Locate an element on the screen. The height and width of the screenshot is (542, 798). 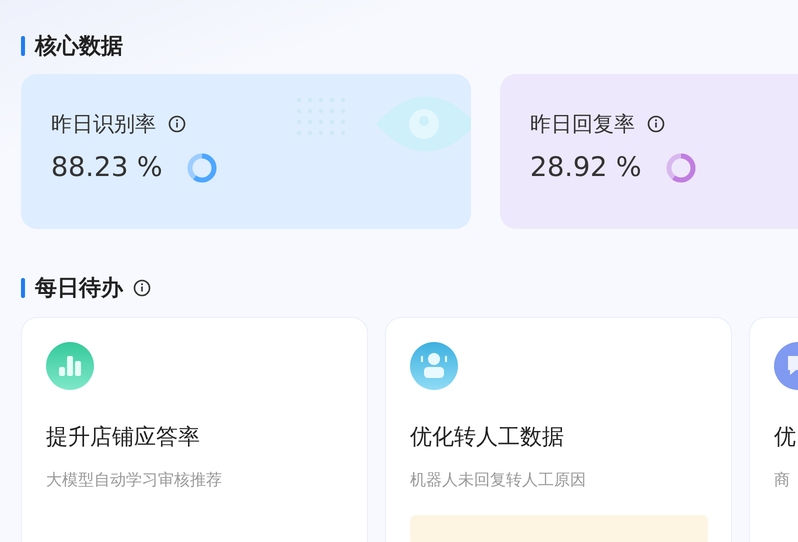
metric-label: 昨日识别率 is located at coordinates (103, 124).